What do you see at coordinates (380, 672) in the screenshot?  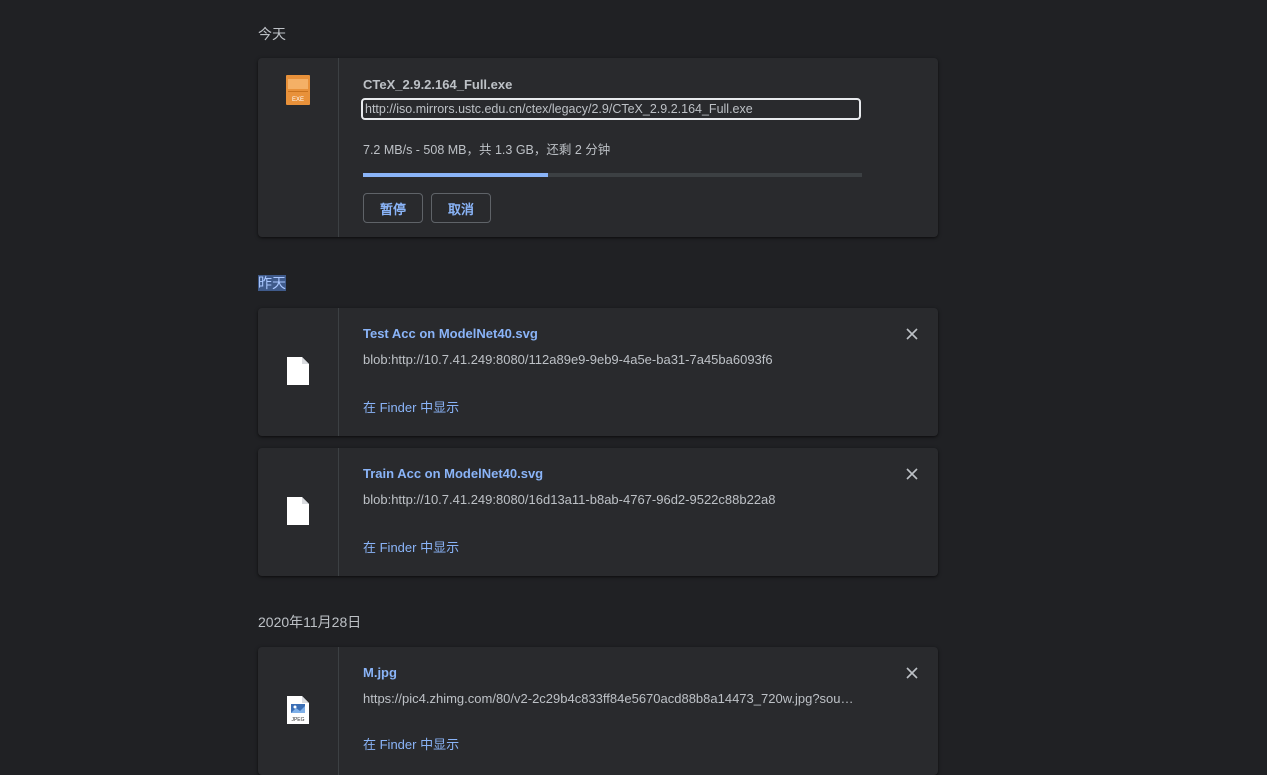 I see `download-filename-link: M.jpg` at bounding box center [380, 672].